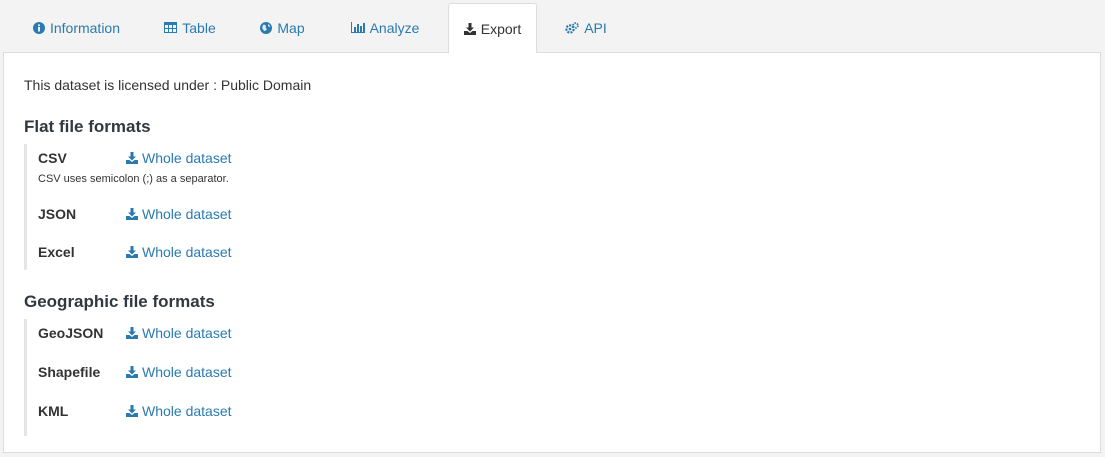  Describe the element at coordinates (552, 26) in the screenshot. I see `tab-bar: Information Table Map Analyze Export API` at that location.